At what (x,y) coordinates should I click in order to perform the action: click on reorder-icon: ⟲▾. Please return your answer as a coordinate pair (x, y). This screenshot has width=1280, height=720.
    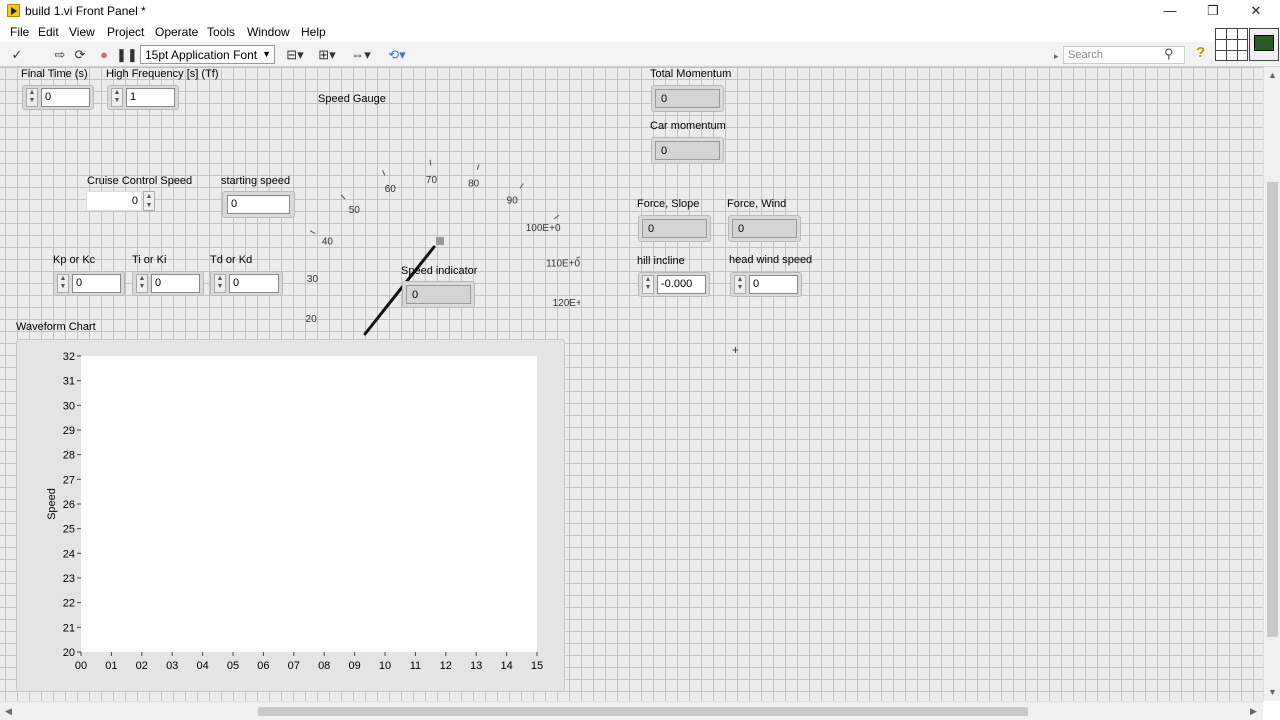
    Looking at the image, I should click on (397, 55).